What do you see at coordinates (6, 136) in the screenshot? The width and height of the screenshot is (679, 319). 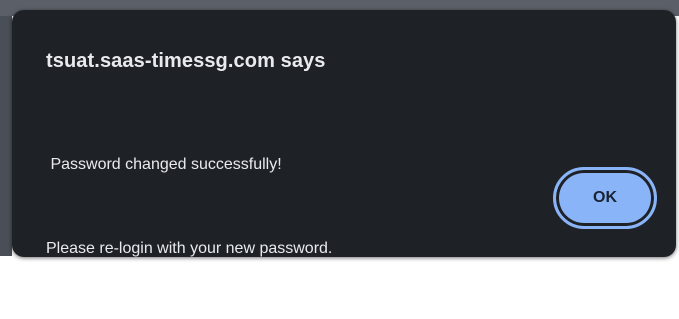 I see `underlying-page-edge` at bounding box center [6, 136].